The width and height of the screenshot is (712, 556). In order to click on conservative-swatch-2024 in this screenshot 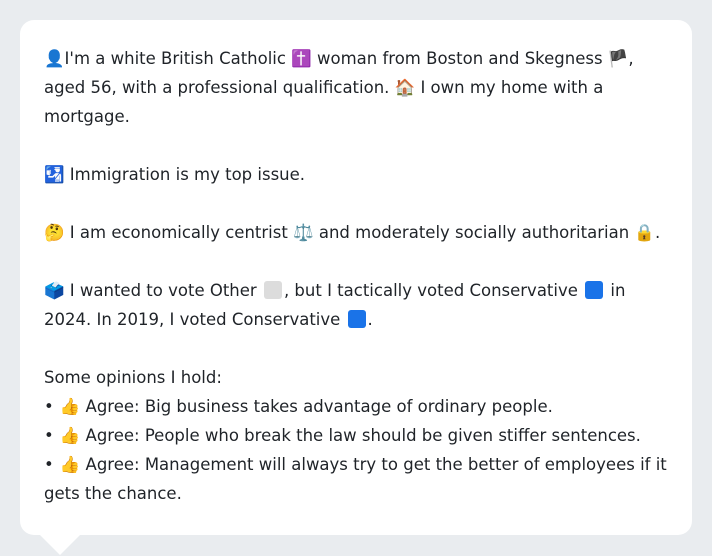, I will do `click(594, 290)`.